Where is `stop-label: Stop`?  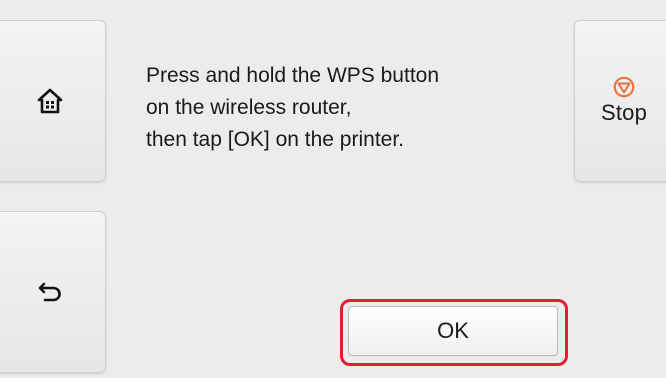 stop-label: Stop is located at coordinates (624, 112).